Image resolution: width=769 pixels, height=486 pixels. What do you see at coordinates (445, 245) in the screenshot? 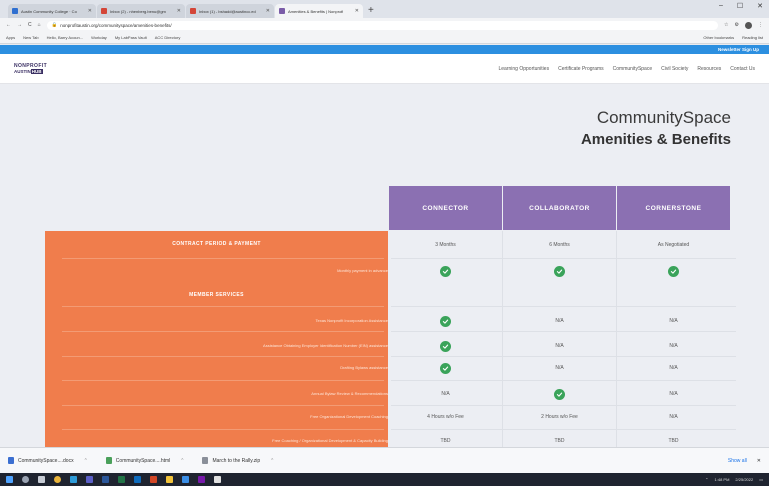
I see `contract-connector: 3 Months` at bounding box center [445, 245].